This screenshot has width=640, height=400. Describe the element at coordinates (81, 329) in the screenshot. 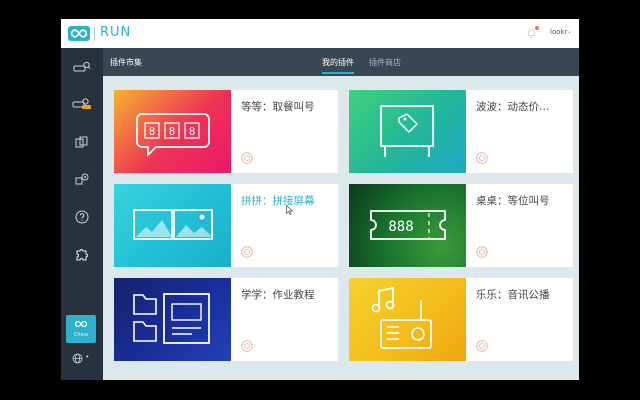

I see `region-button: China` at that location.